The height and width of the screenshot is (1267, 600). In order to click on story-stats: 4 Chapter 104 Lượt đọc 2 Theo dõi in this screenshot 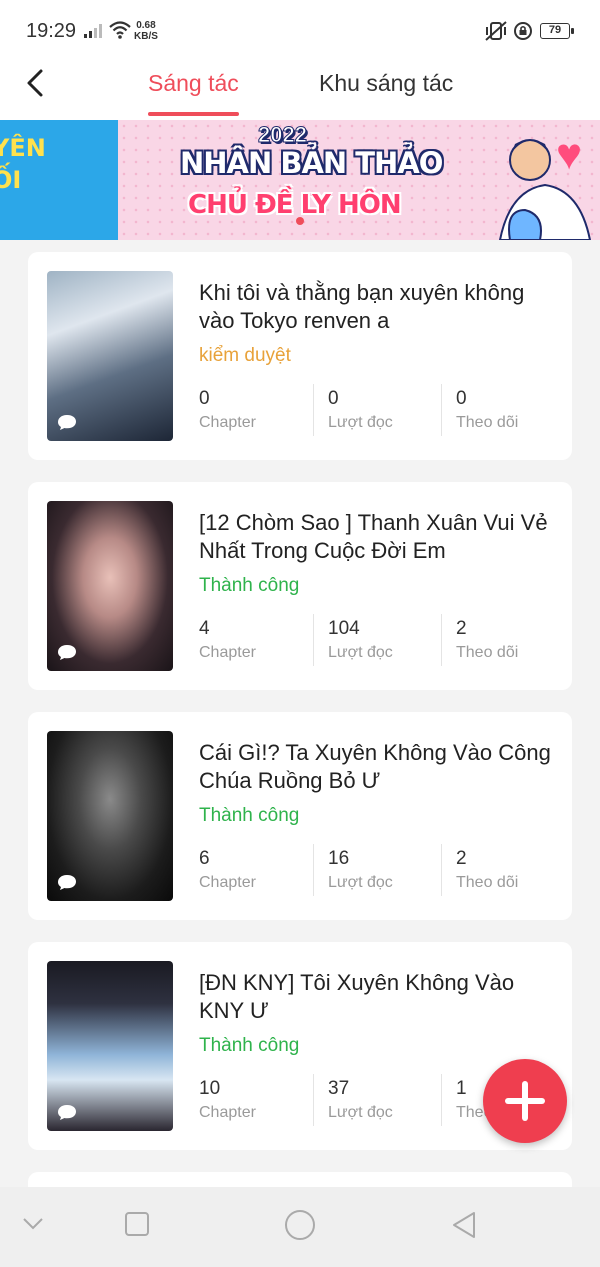, I will do `click(379, 640)`.